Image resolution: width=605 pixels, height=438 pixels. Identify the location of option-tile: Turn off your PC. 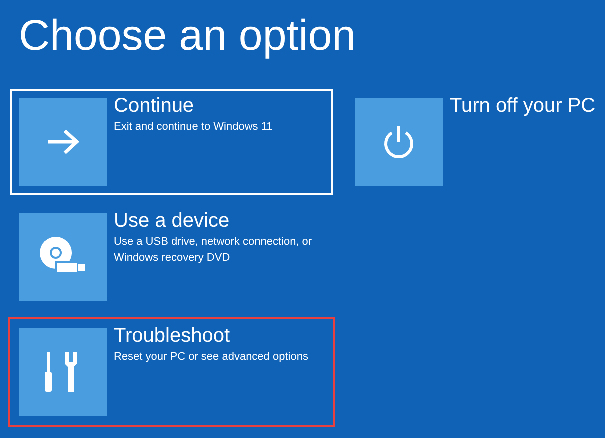
(471, 142).